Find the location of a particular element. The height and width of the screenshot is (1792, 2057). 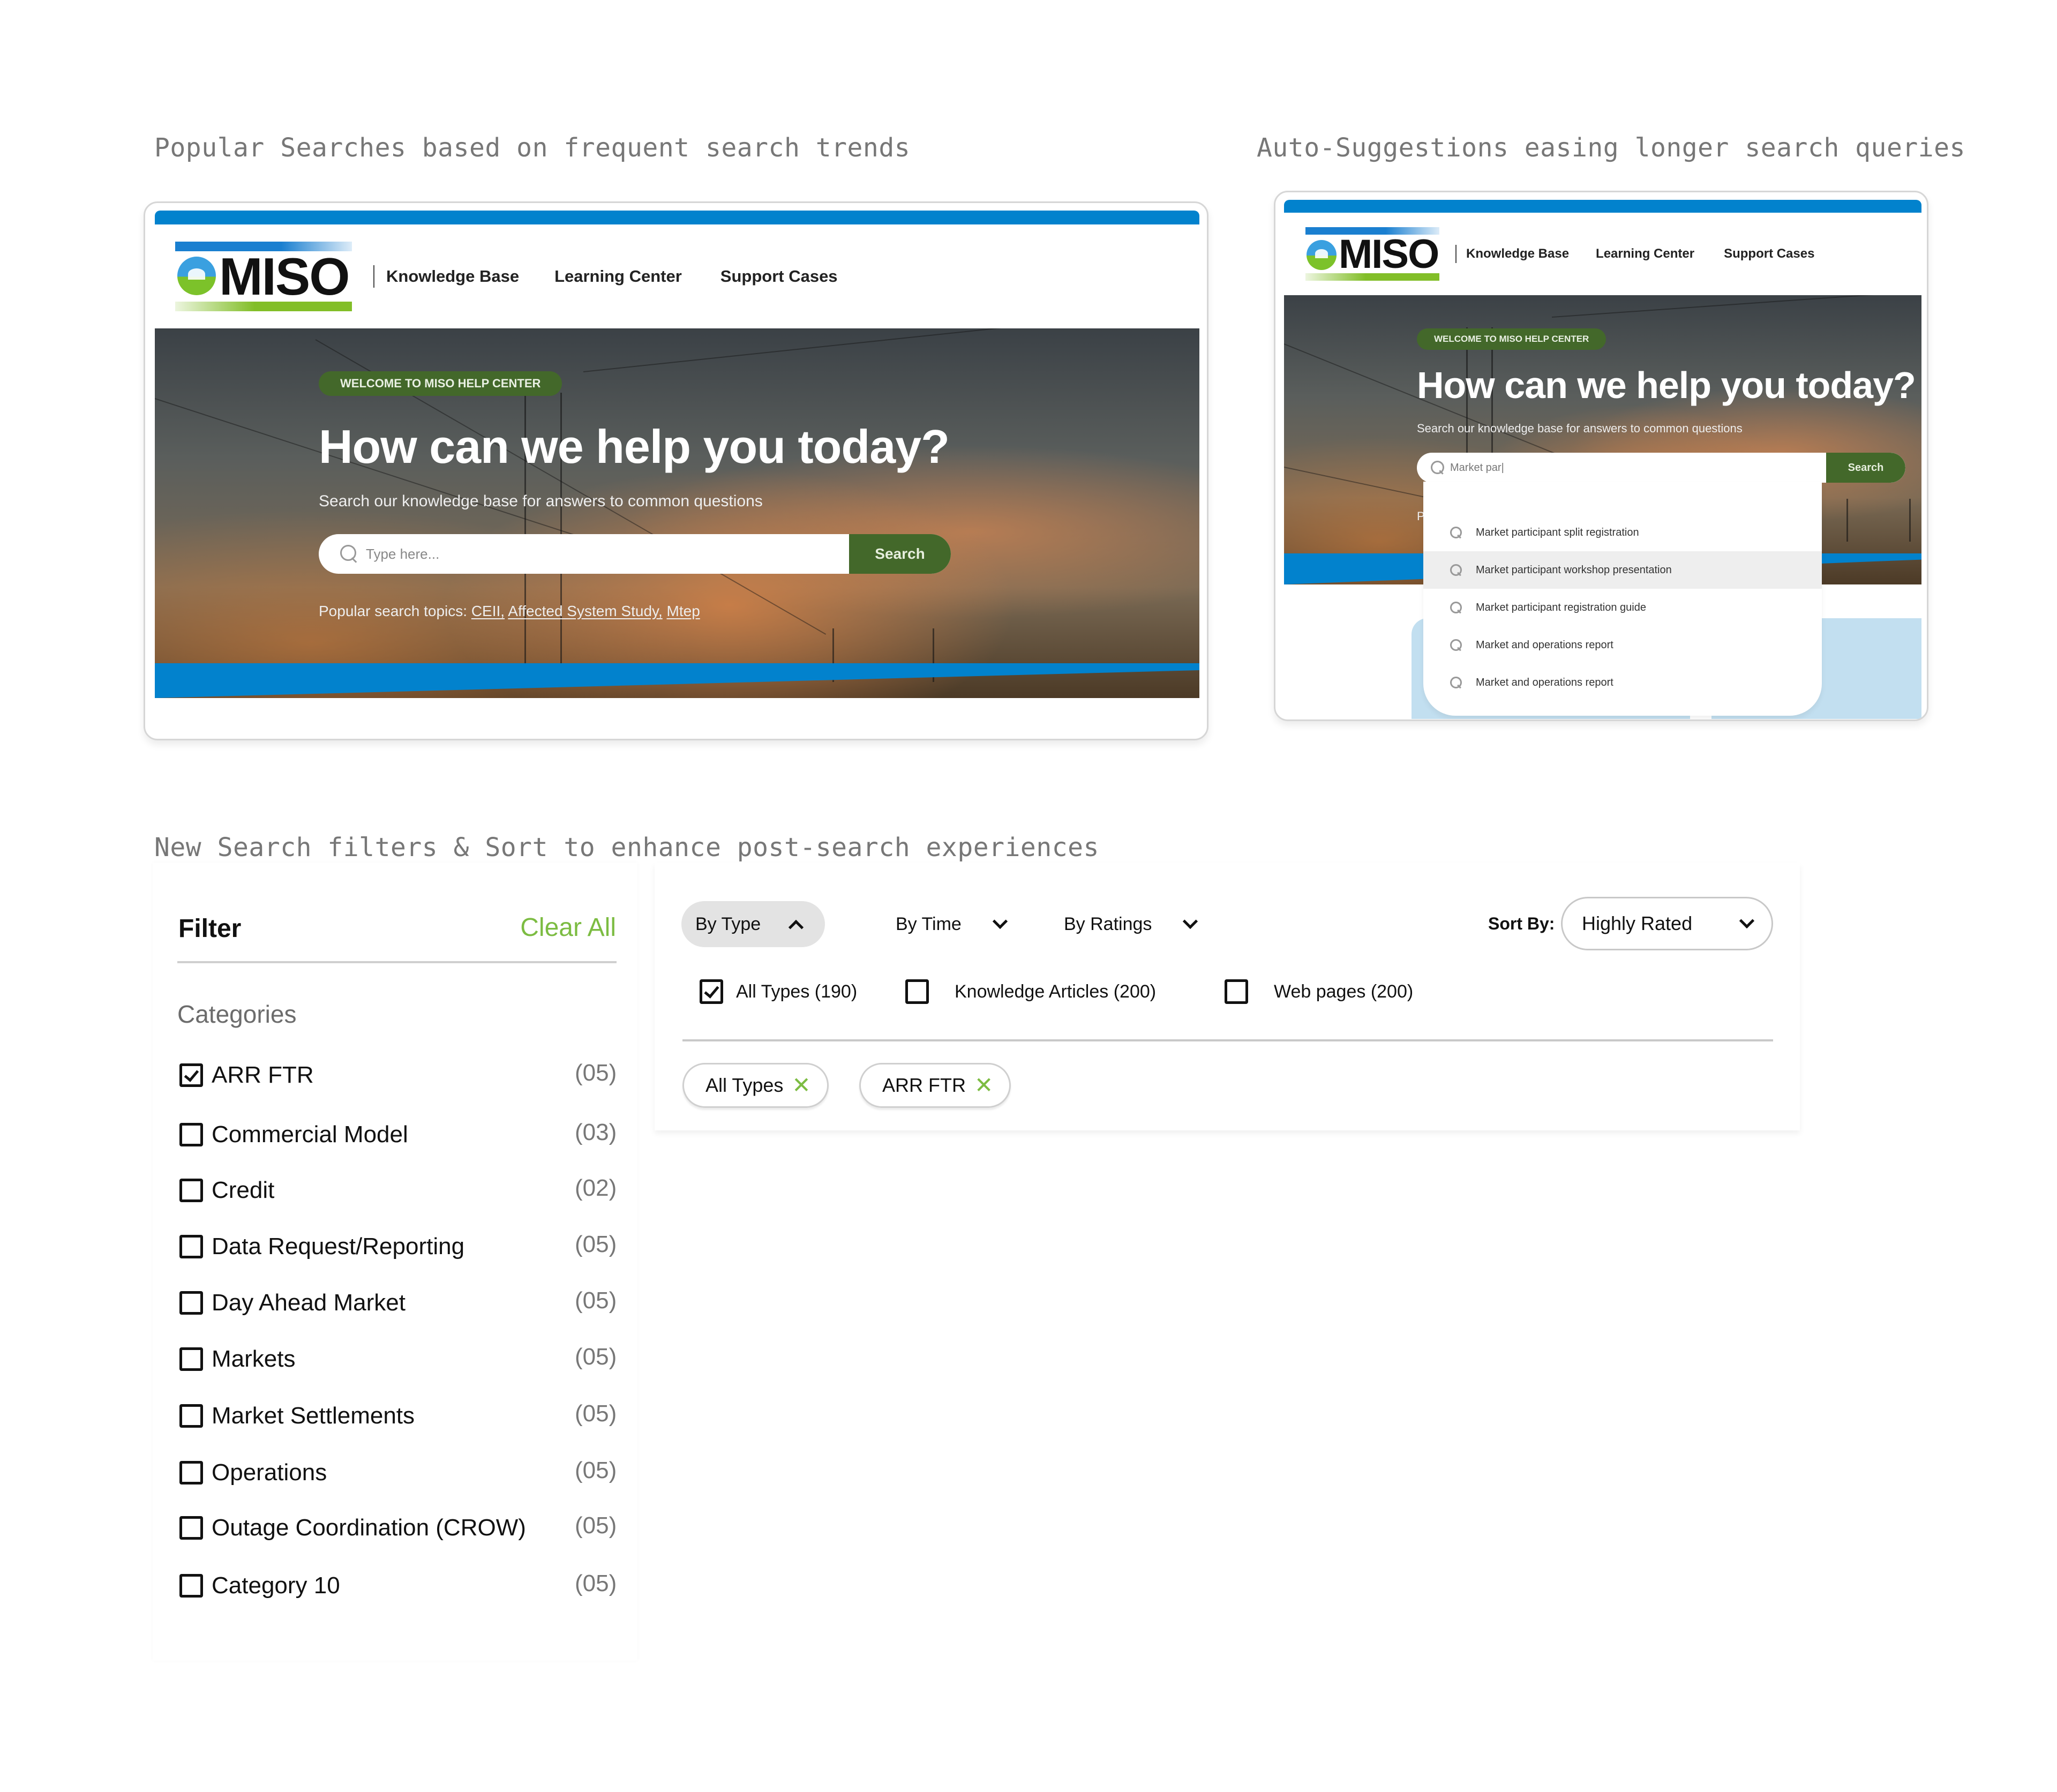

suggestion-text: Market and operations report is located at coordinates (1544, 682).